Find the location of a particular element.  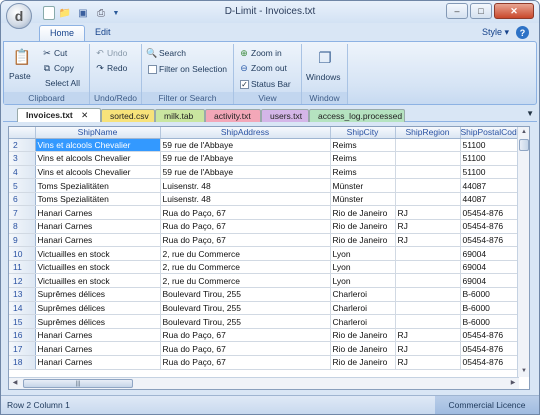

row-number: 9 is located at coordinates (22, 240).